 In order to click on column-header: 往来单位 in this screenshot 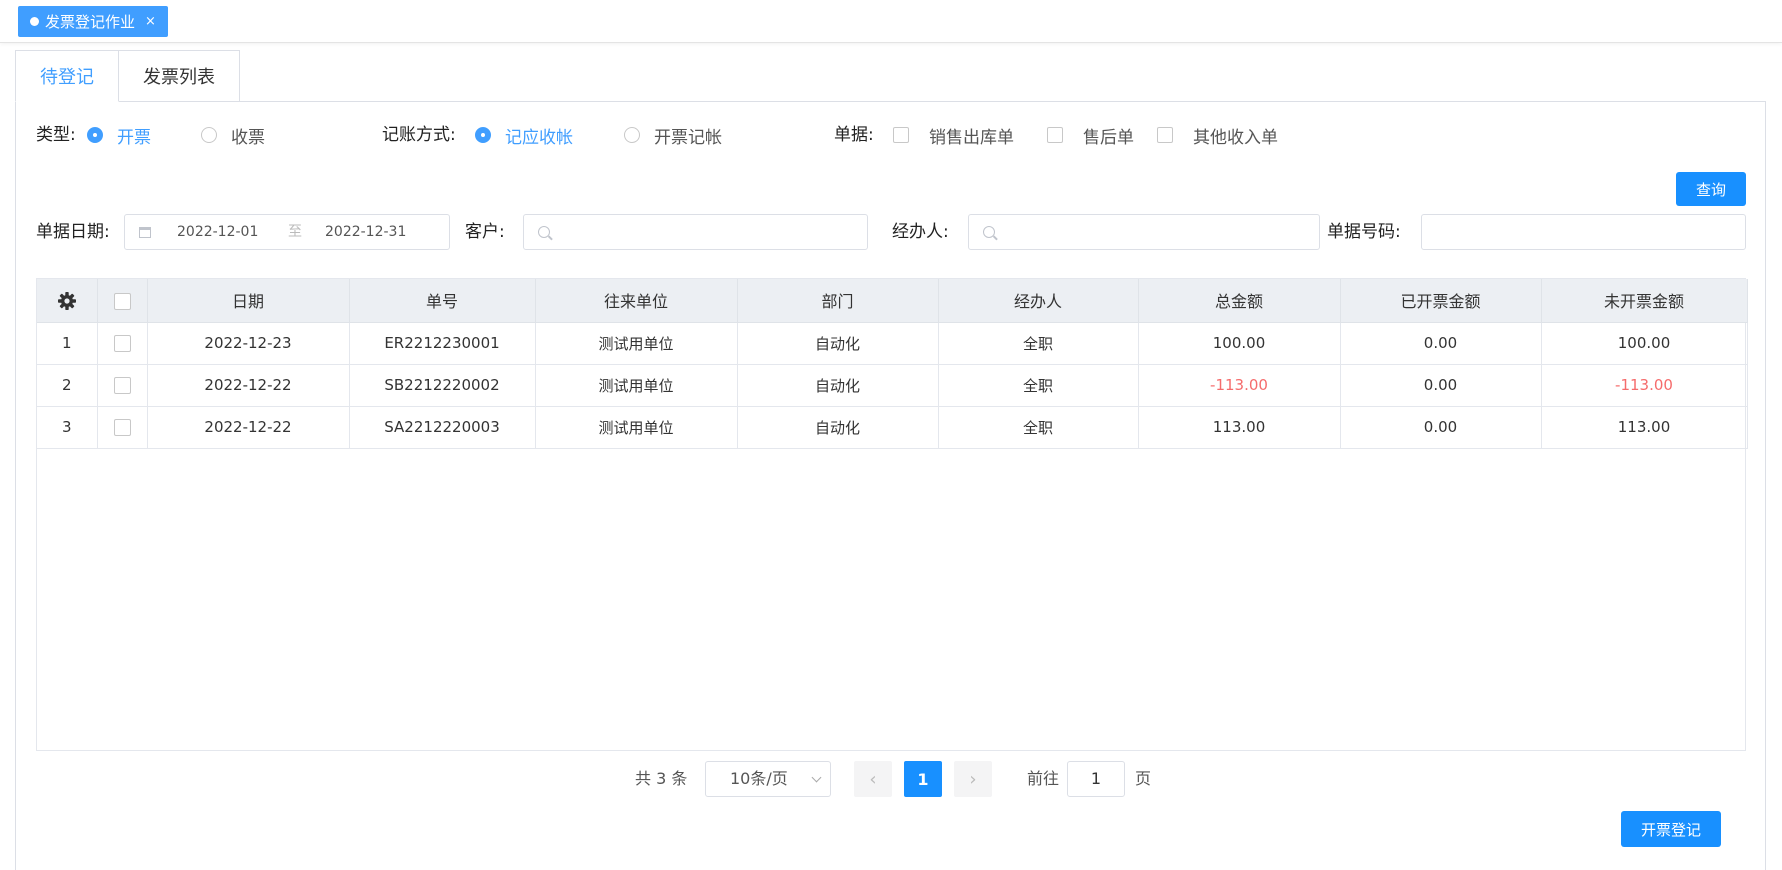, I will do `click(636, 301)`.